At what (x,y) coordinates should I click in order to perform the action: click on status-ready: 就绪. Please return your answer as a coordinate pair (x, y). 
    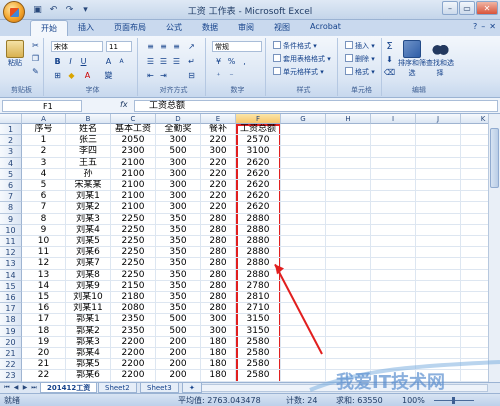
    Looking at the image, I should click on (12, 400).